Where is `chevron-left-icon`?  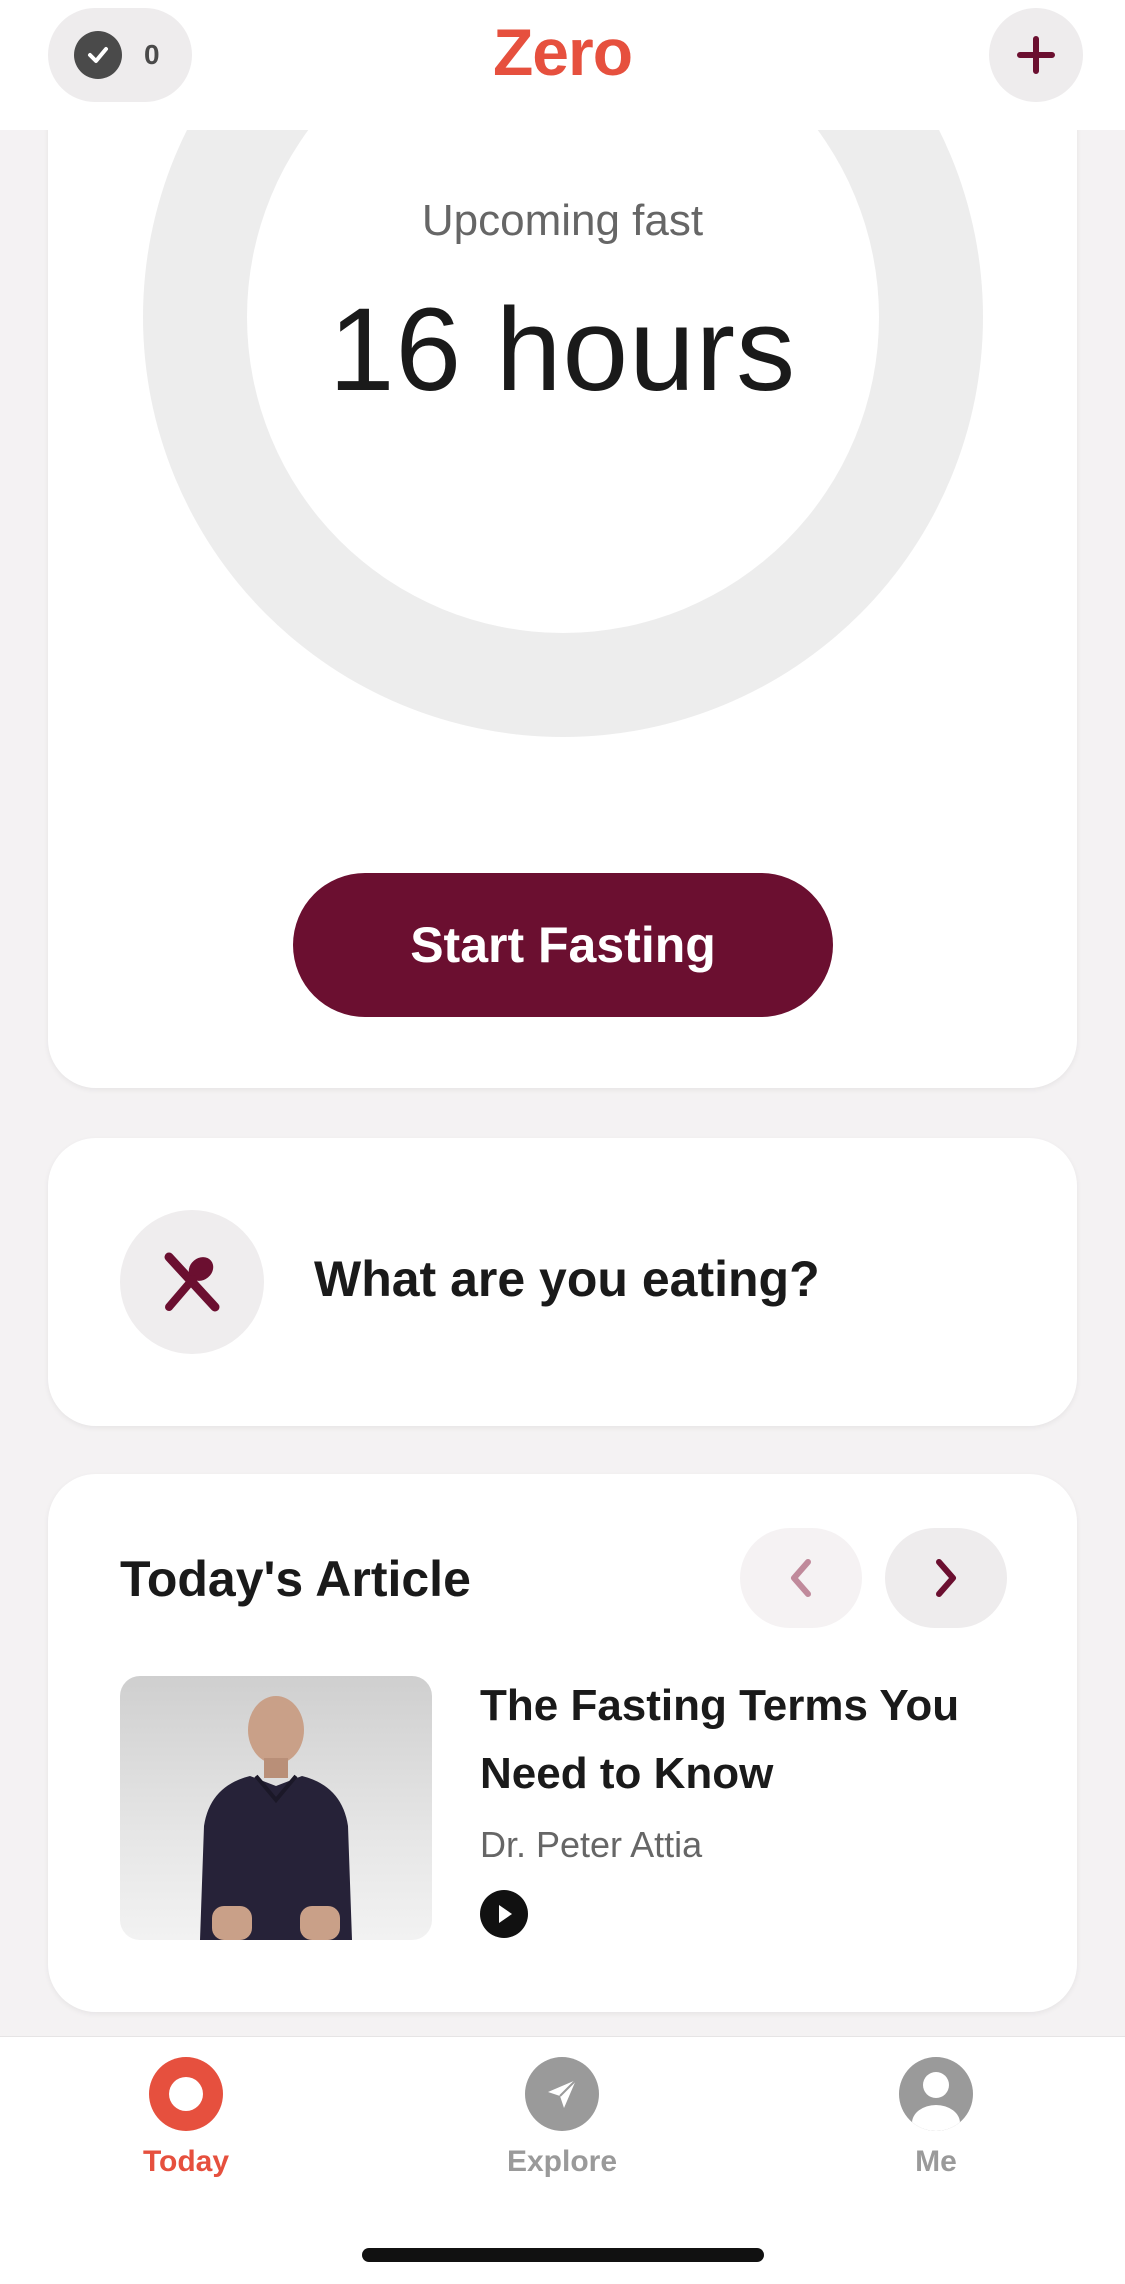
chevron-left-icon is located at coordinates (801, 1578).